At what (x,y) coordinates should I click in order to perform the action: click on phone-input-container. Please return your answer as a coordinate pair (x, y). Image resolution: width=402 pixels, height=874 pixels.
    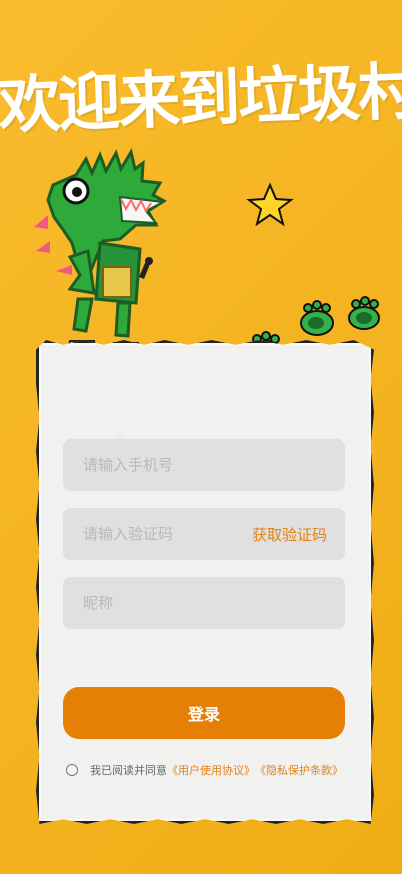
    Looking at the image, I should click on (204, 465).